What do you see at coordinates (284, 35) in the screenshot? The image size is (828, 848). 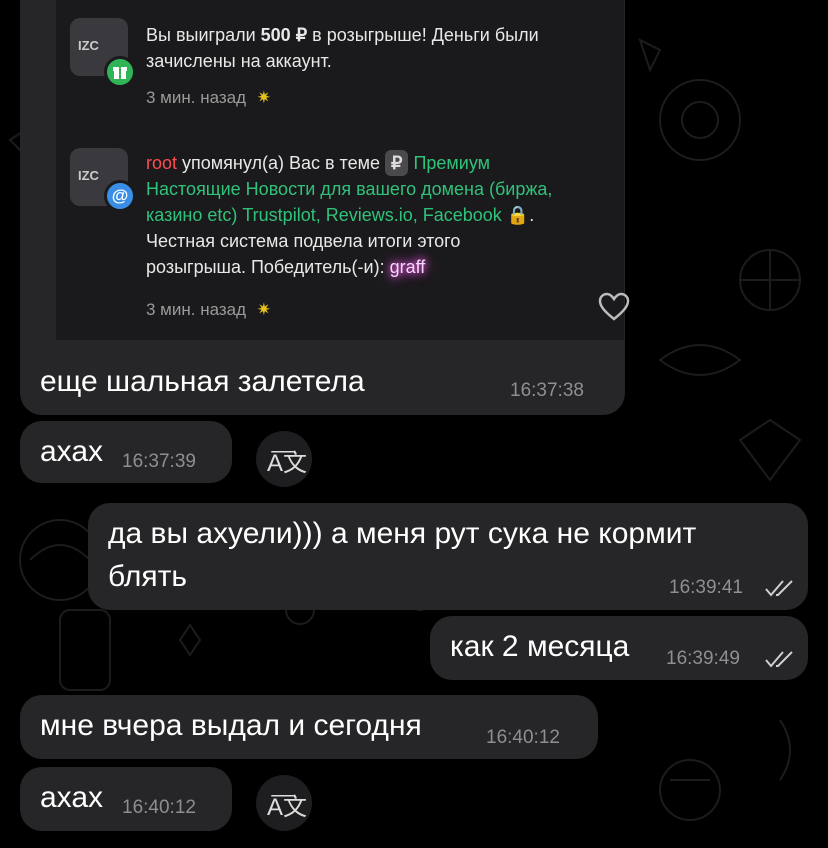 I see `win-amount: 500 ₽` at bounding box center [284, 35].